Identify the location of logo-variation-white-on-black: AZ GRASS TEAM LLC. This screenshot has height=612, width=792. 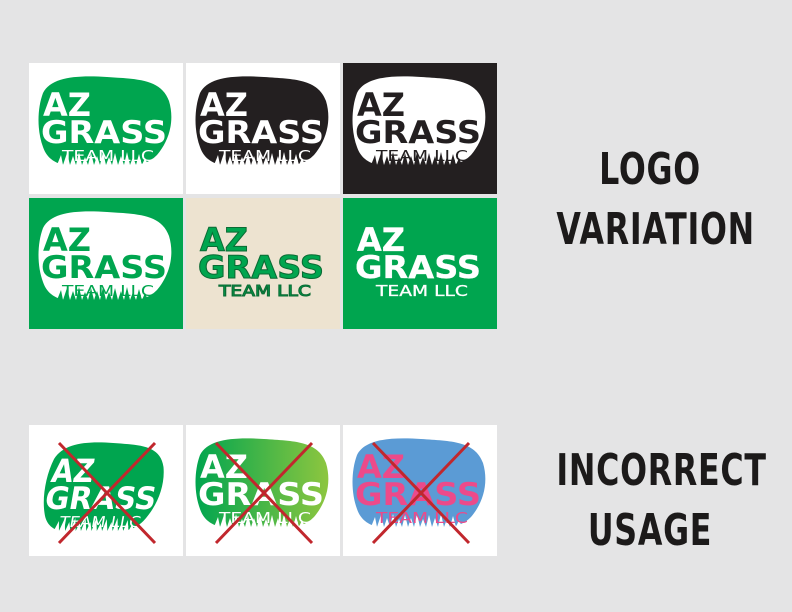
(420, 128).